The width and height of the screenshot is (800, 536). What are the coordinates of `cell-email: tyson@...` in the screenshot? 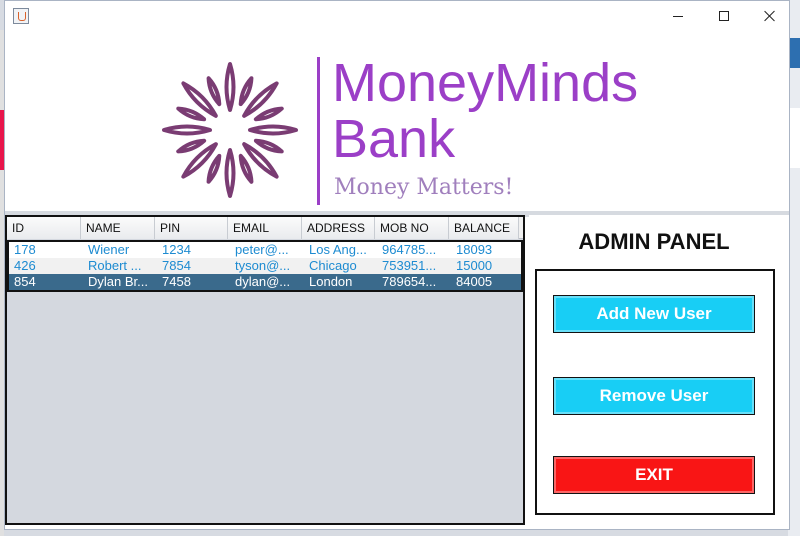 It's located at (263, 265).